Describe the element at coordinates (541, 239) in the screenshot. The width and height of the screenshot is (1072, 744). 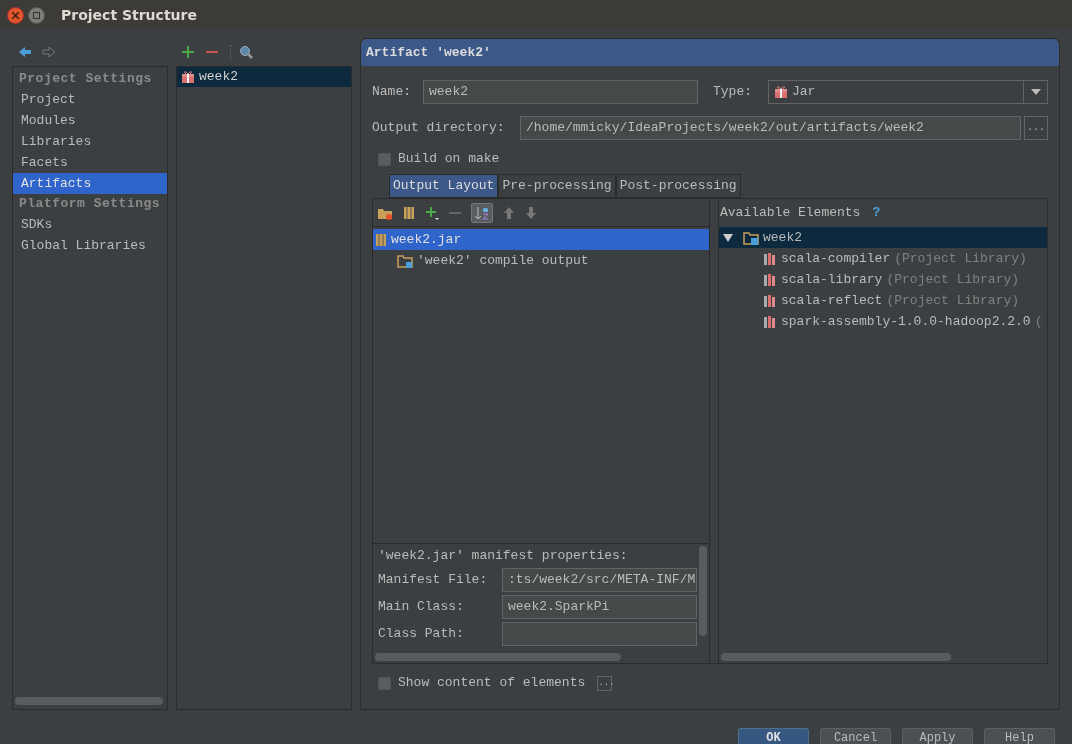
I see `tree-item: week2.jar` at that location.